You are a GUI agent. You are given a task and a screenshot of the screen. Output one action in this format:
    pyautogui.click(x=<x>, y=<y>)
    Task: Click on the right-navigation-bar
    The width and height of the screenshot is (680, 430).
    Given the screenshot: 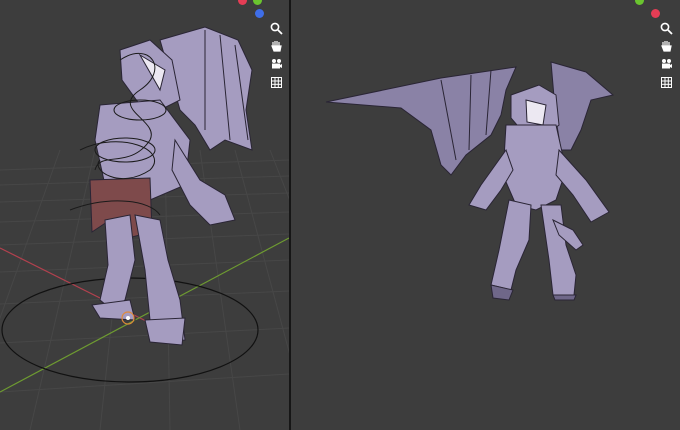 What is the action you would take?
    pyautogui.click(x=666, y=56)
    